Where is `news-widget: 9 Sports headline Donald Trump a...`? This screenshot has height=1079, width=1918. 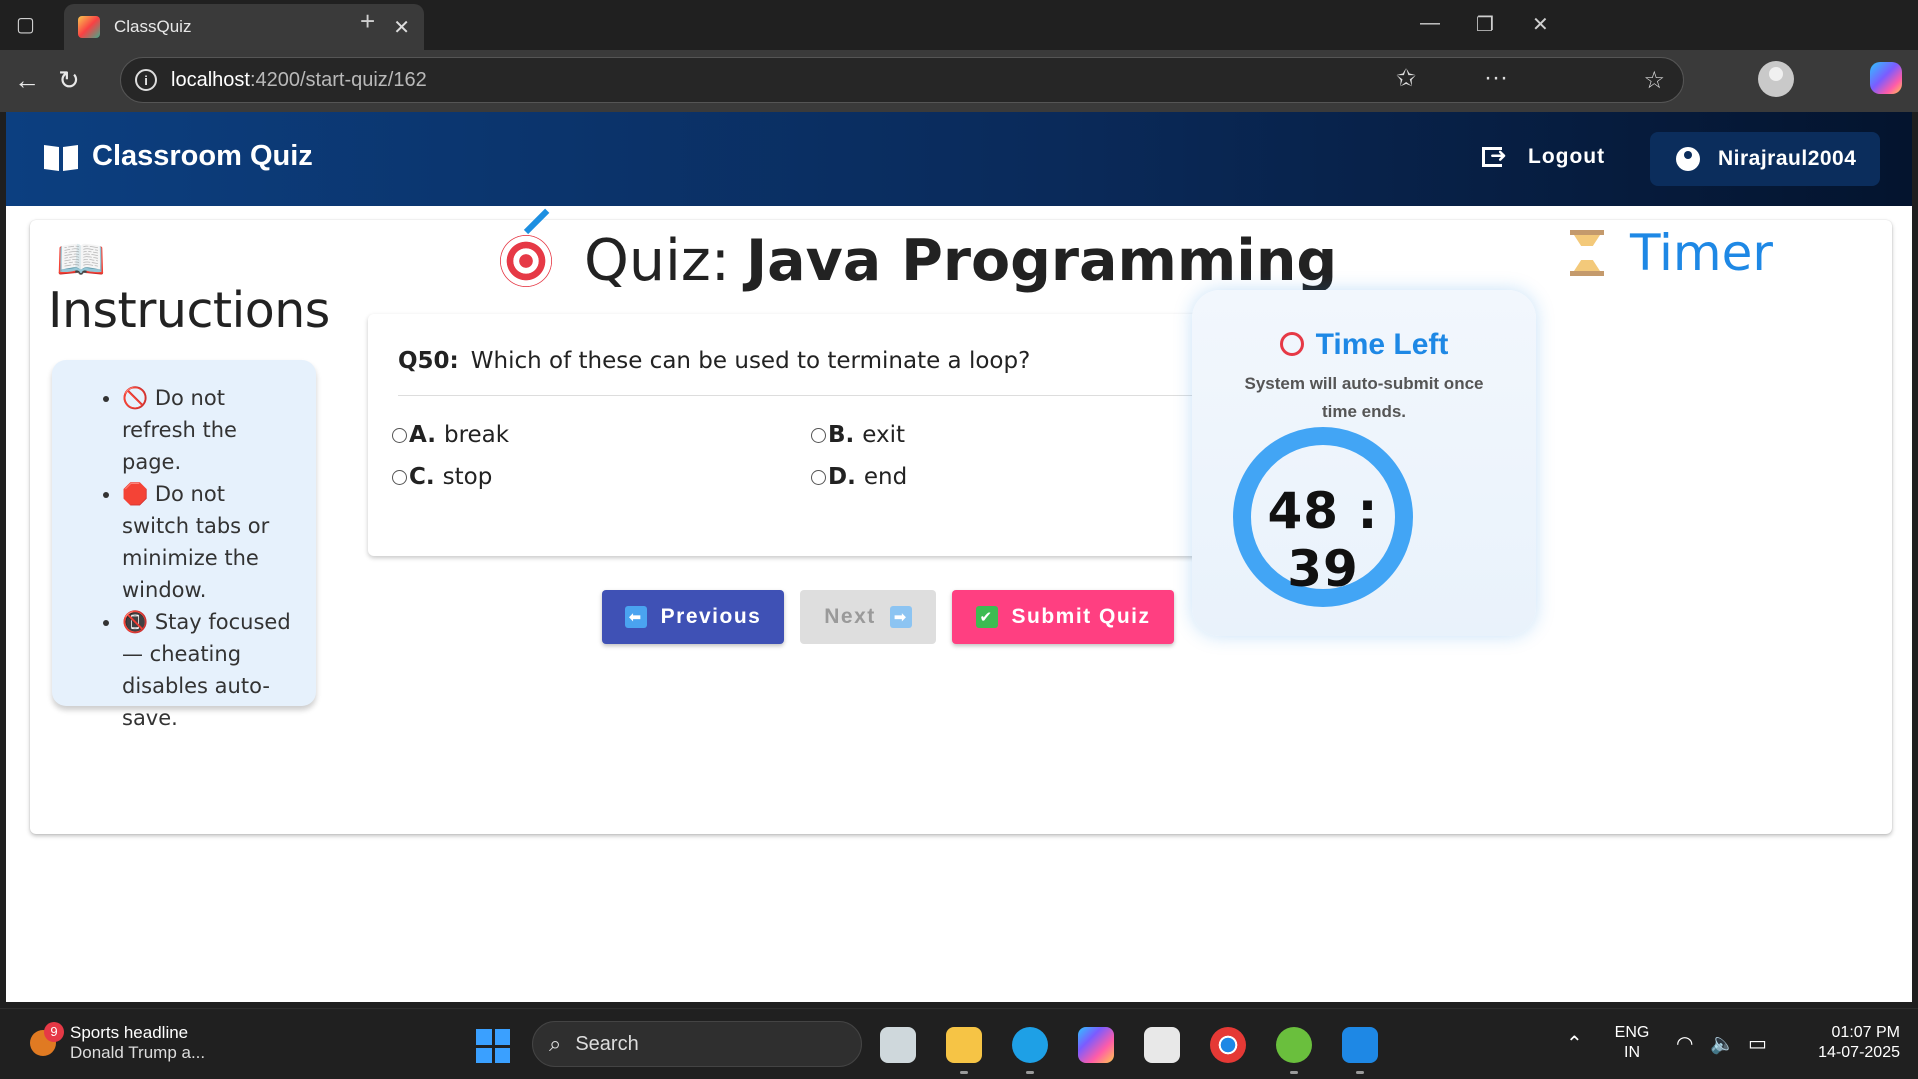 news-widget: 9 Sports headline Donald Trump a... is located at coordinates (118, 1042).